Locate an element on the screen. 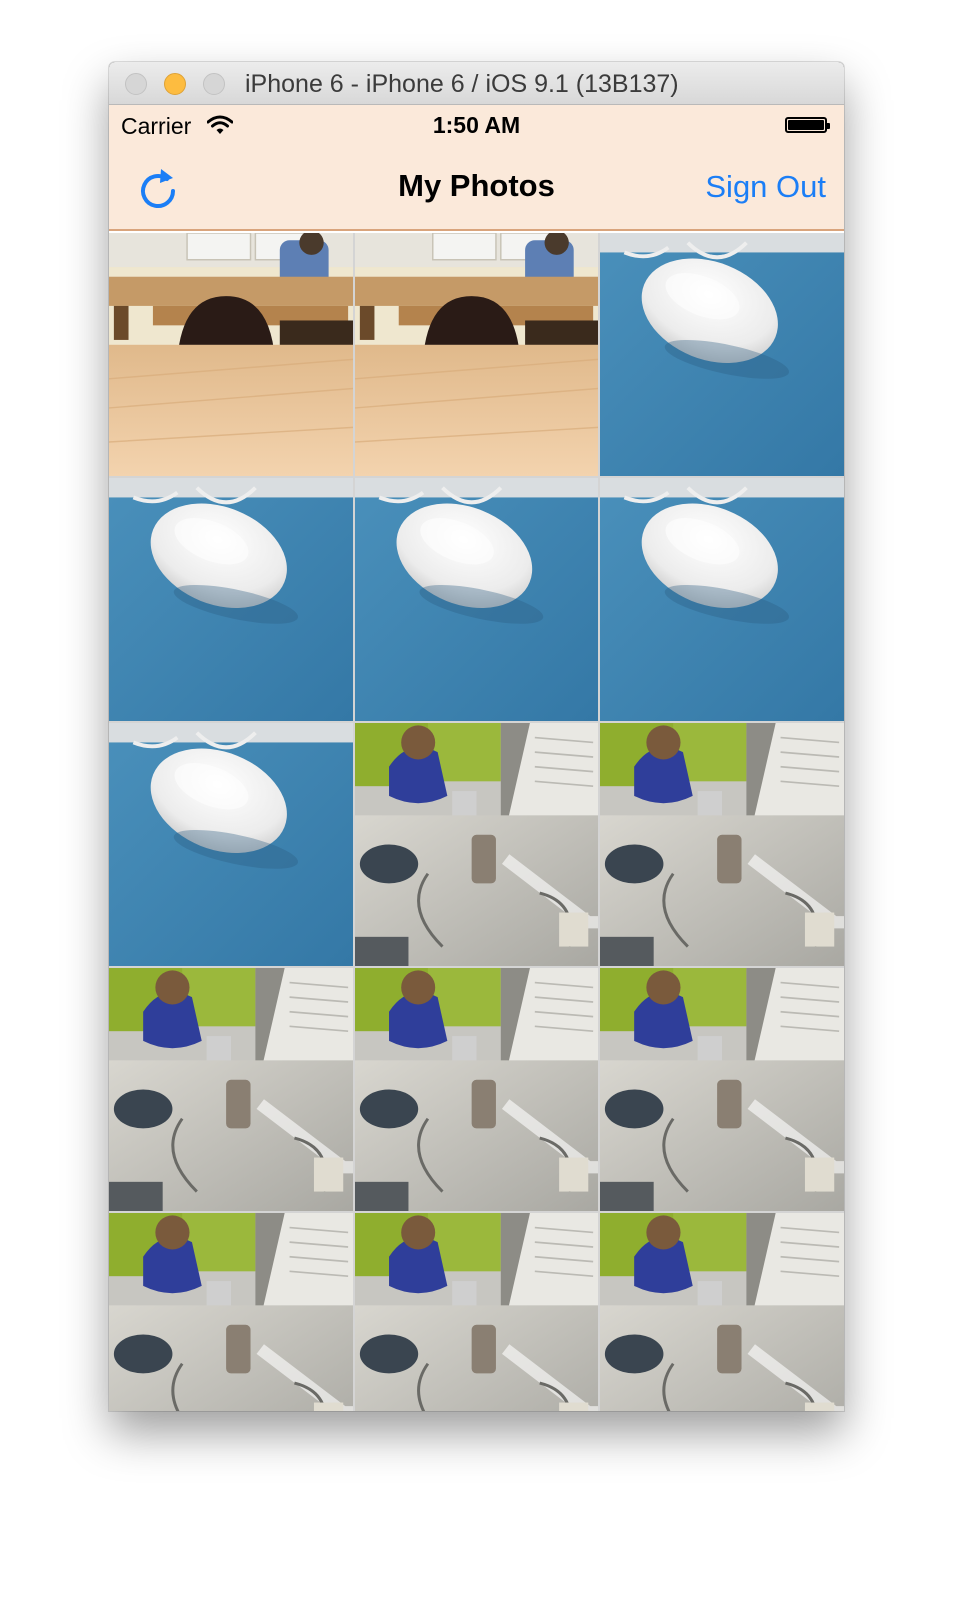 The height and width of the screenshot is (1602, 974). zoom-window-button is located at coordinates (214, 84).